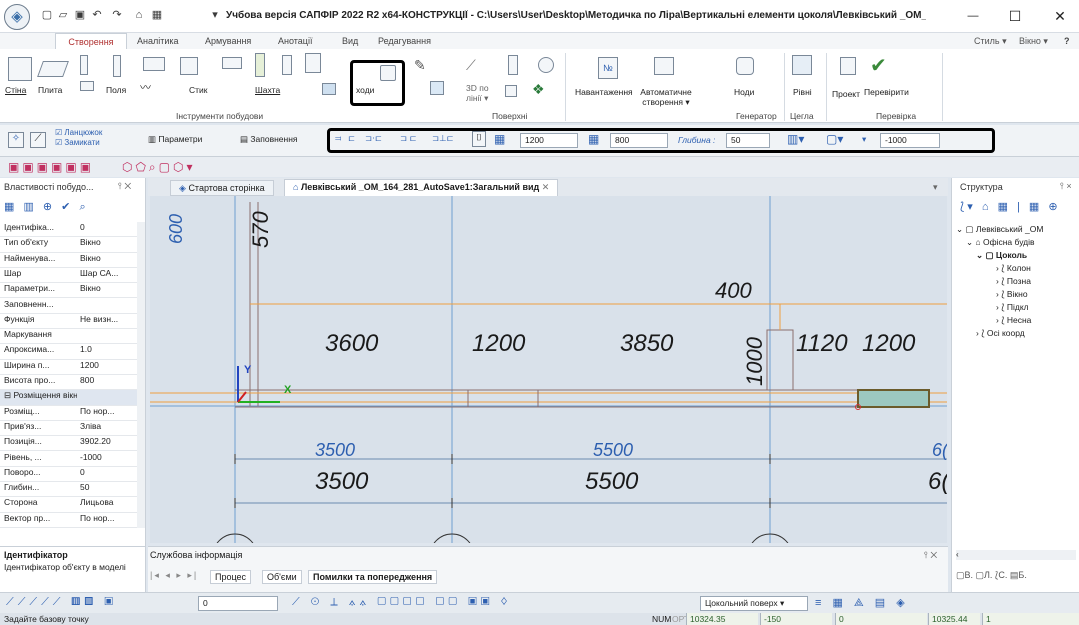 The image size is (1079, 625). Describe the element at coordinates (116, 90) in the screenshot. I see `floor-button: Поля` at that location.